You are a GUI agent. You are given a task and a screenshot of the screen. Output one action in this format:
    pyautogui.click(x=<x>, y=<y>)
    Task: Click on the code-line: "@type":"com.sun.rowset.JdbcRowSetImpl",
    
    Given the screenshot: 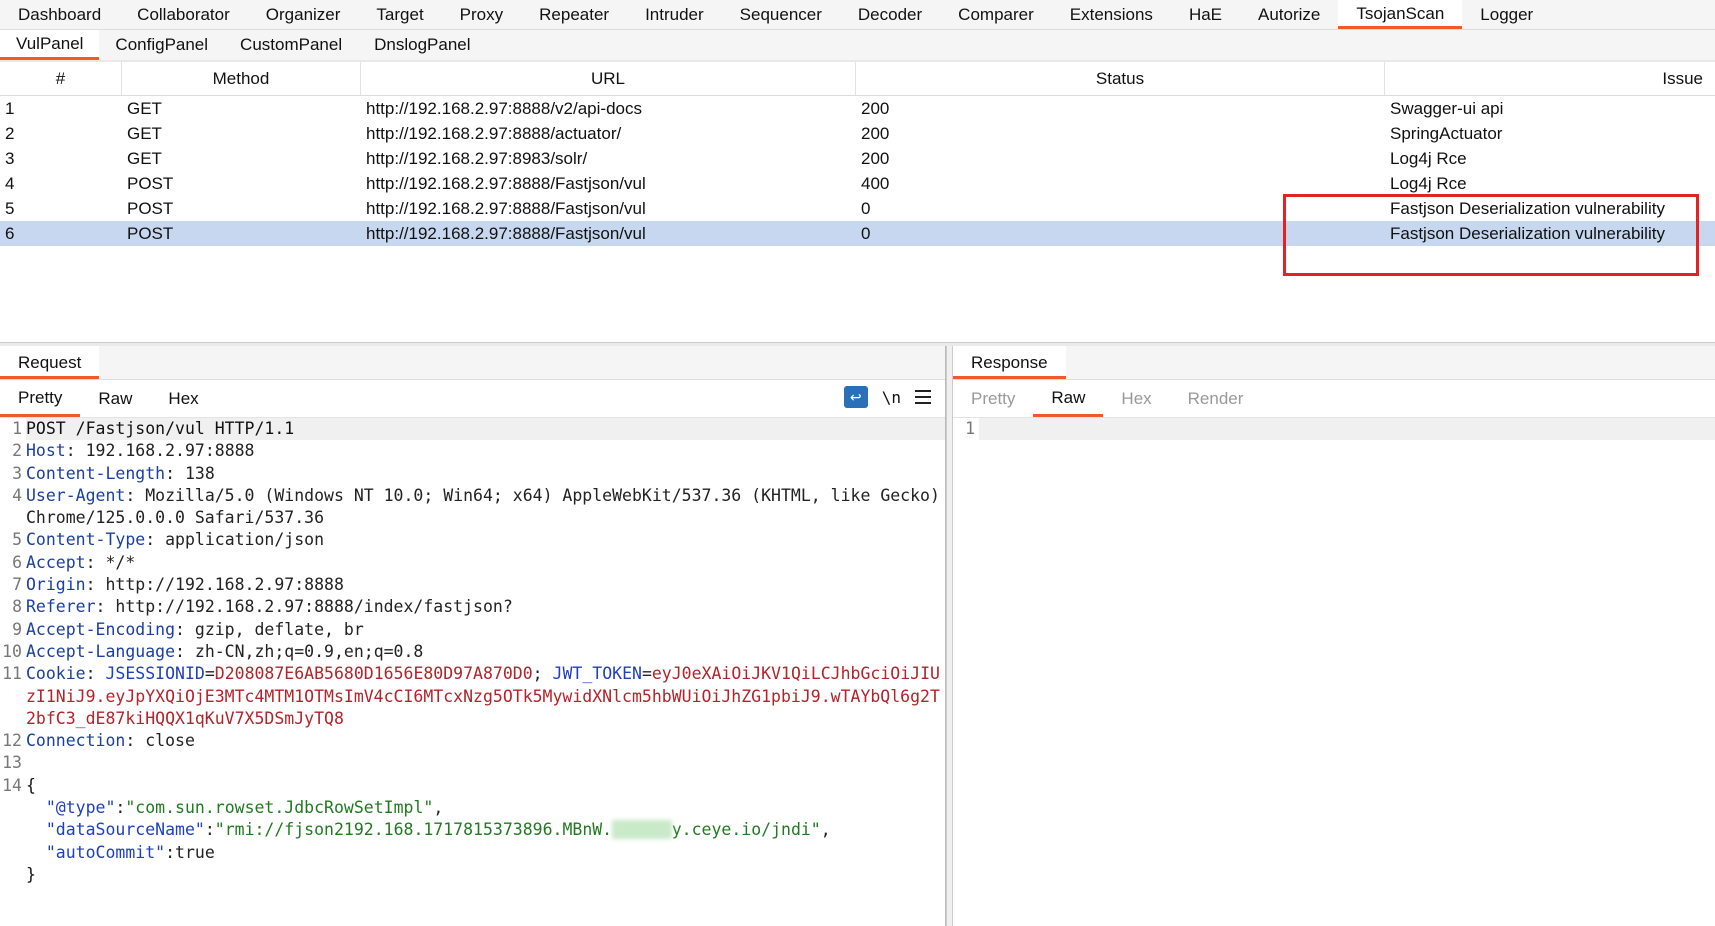 What is the action you would take?
    pyautogui.click(x=244, y=808)
    